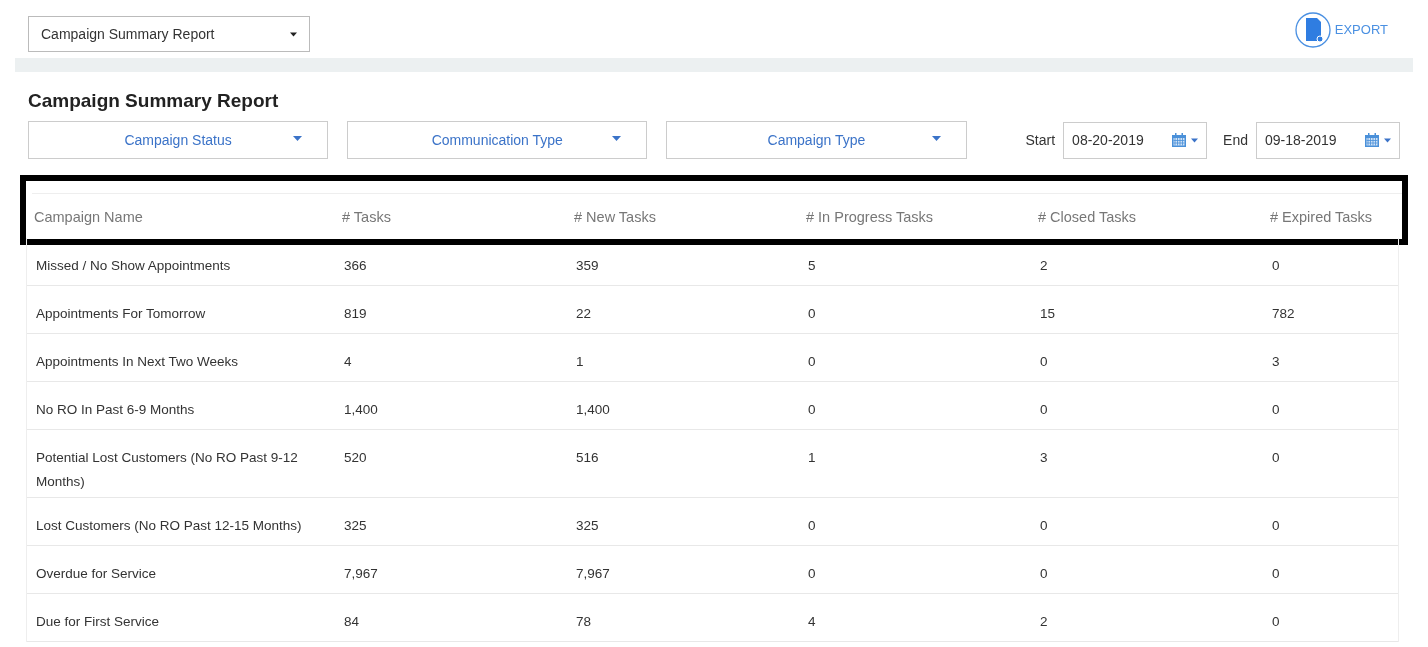 The height and width of the screenshot is (647, 1428). Describe the element at coordinates (133, 265) in the screenshot. I see `table-cell: Missed / No Show Appointments` at that location.